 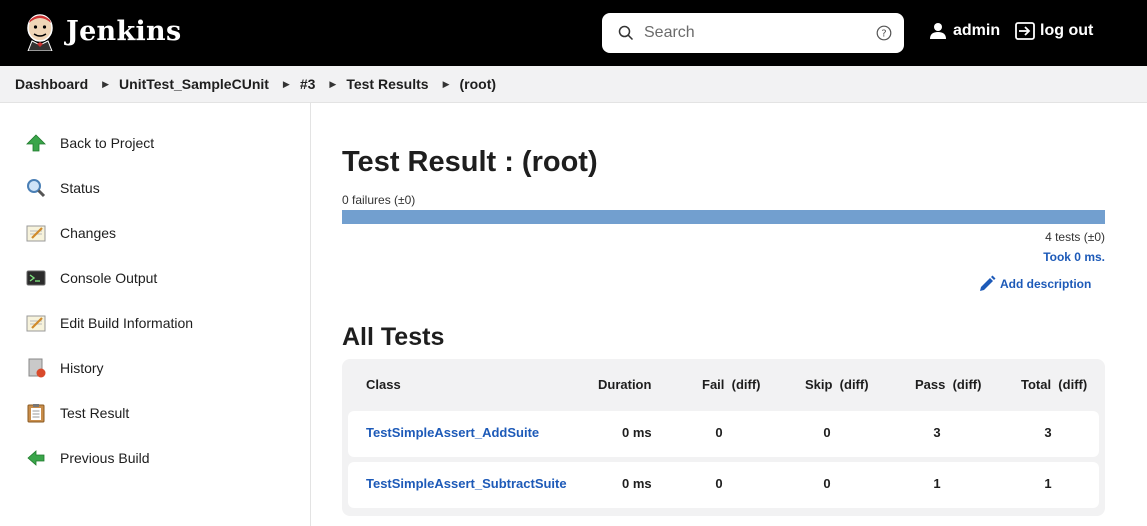 What do you see at coordinates (51, 84) in the screenshot?
I see `breadcrumb-dashboard: Dashboard` at bounding box center [51, 84].